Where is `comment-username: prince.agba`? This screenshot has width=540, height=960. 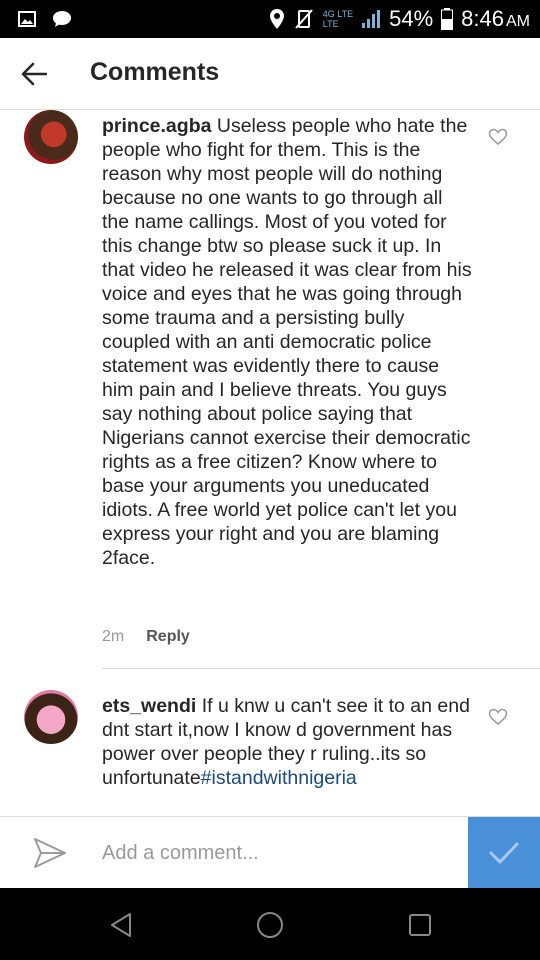
comment-username: prince.agba is located at coordinates (156, 126).